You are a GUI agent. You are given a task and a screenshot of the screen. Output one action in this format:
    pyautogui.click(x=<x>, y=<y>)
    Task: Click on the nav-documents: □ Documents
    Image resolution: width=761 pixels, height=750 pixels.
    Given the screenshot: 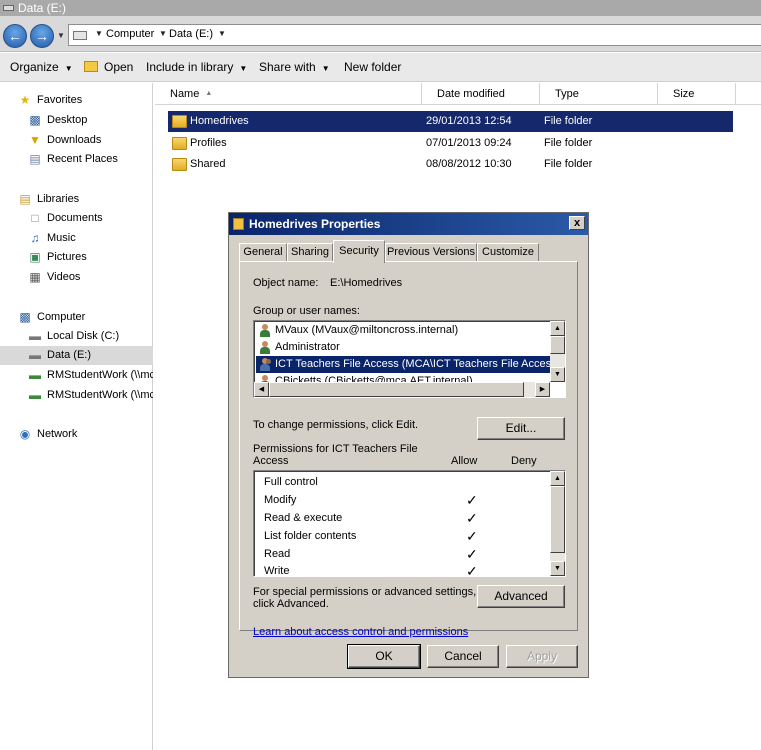 What is the action you would take?
    pyautogui.click(x=76, y=218)
    